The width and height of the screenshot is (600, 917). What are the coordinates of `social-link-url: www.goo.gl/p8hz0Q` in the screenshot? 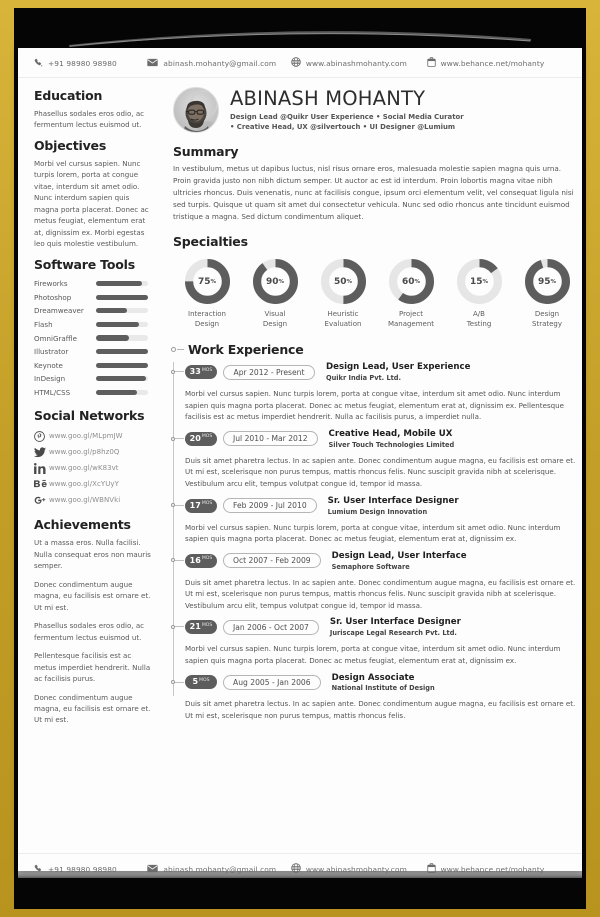 It's located at (84, 452).